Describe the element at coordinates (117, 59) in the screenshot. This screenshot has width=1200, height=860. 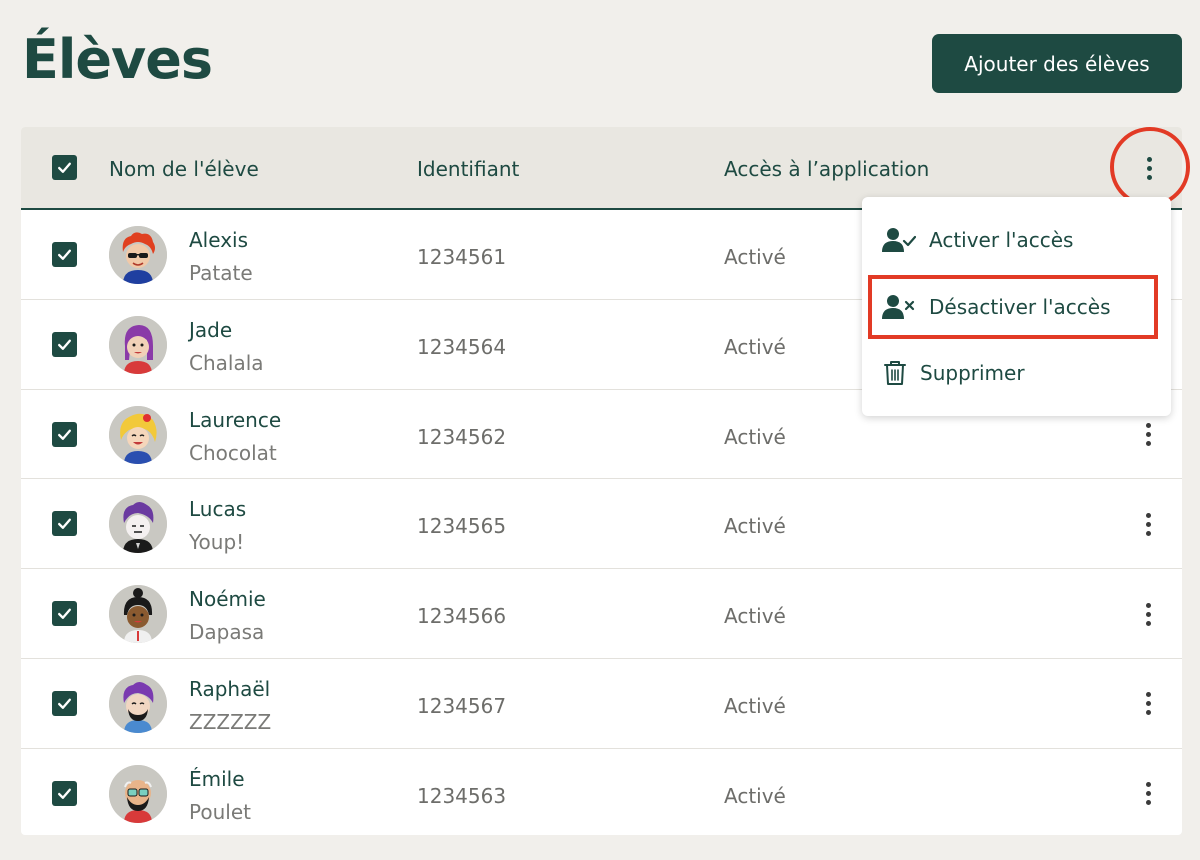
I see `page-title: Élèves` at that location.